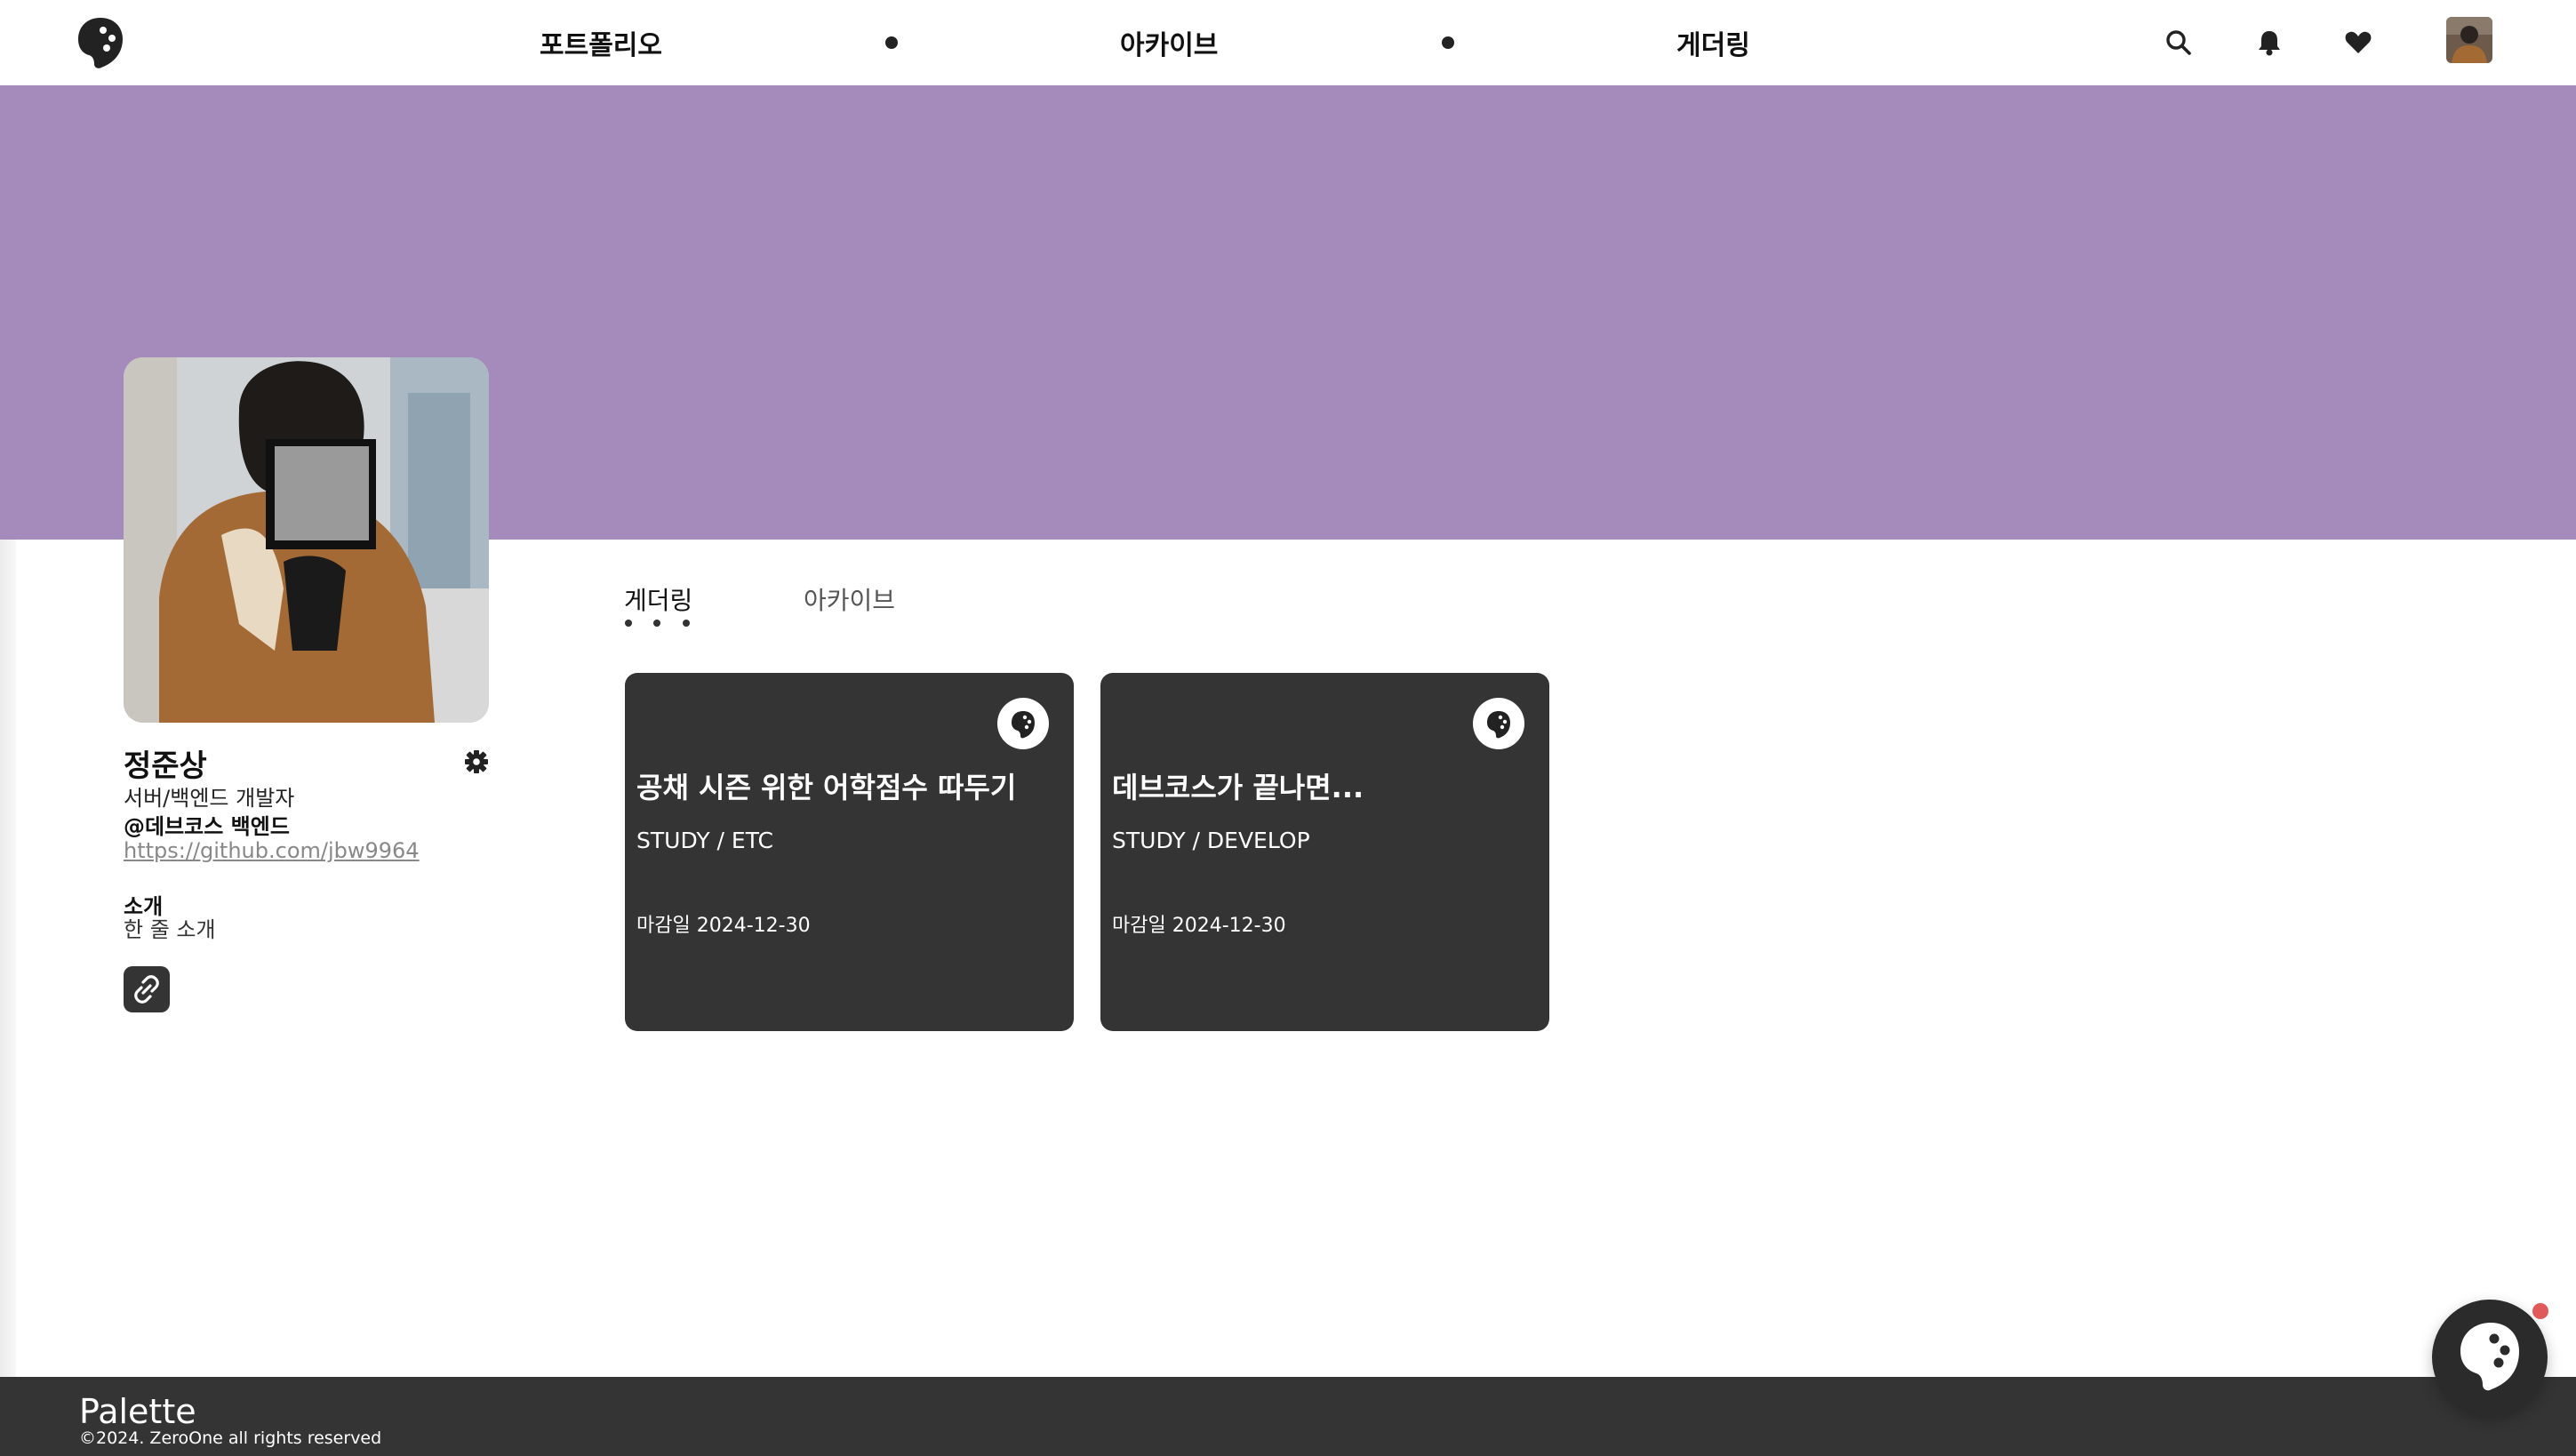 This screenshot has height=1456, width=2576. What do you see at coordinates (826, 787) in the screenshot?
I see `card-title: 공채 시즌 위한 어학점수 따두기` at bounding box center [826, 787].